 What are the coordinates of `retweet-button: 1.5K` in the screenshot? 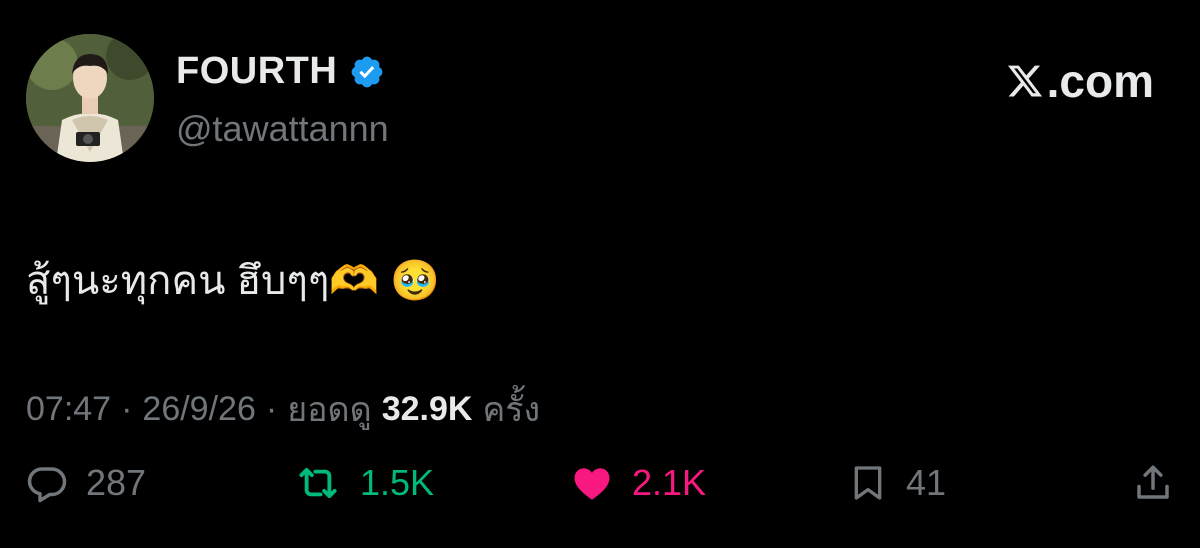 It's located at (364, 483).